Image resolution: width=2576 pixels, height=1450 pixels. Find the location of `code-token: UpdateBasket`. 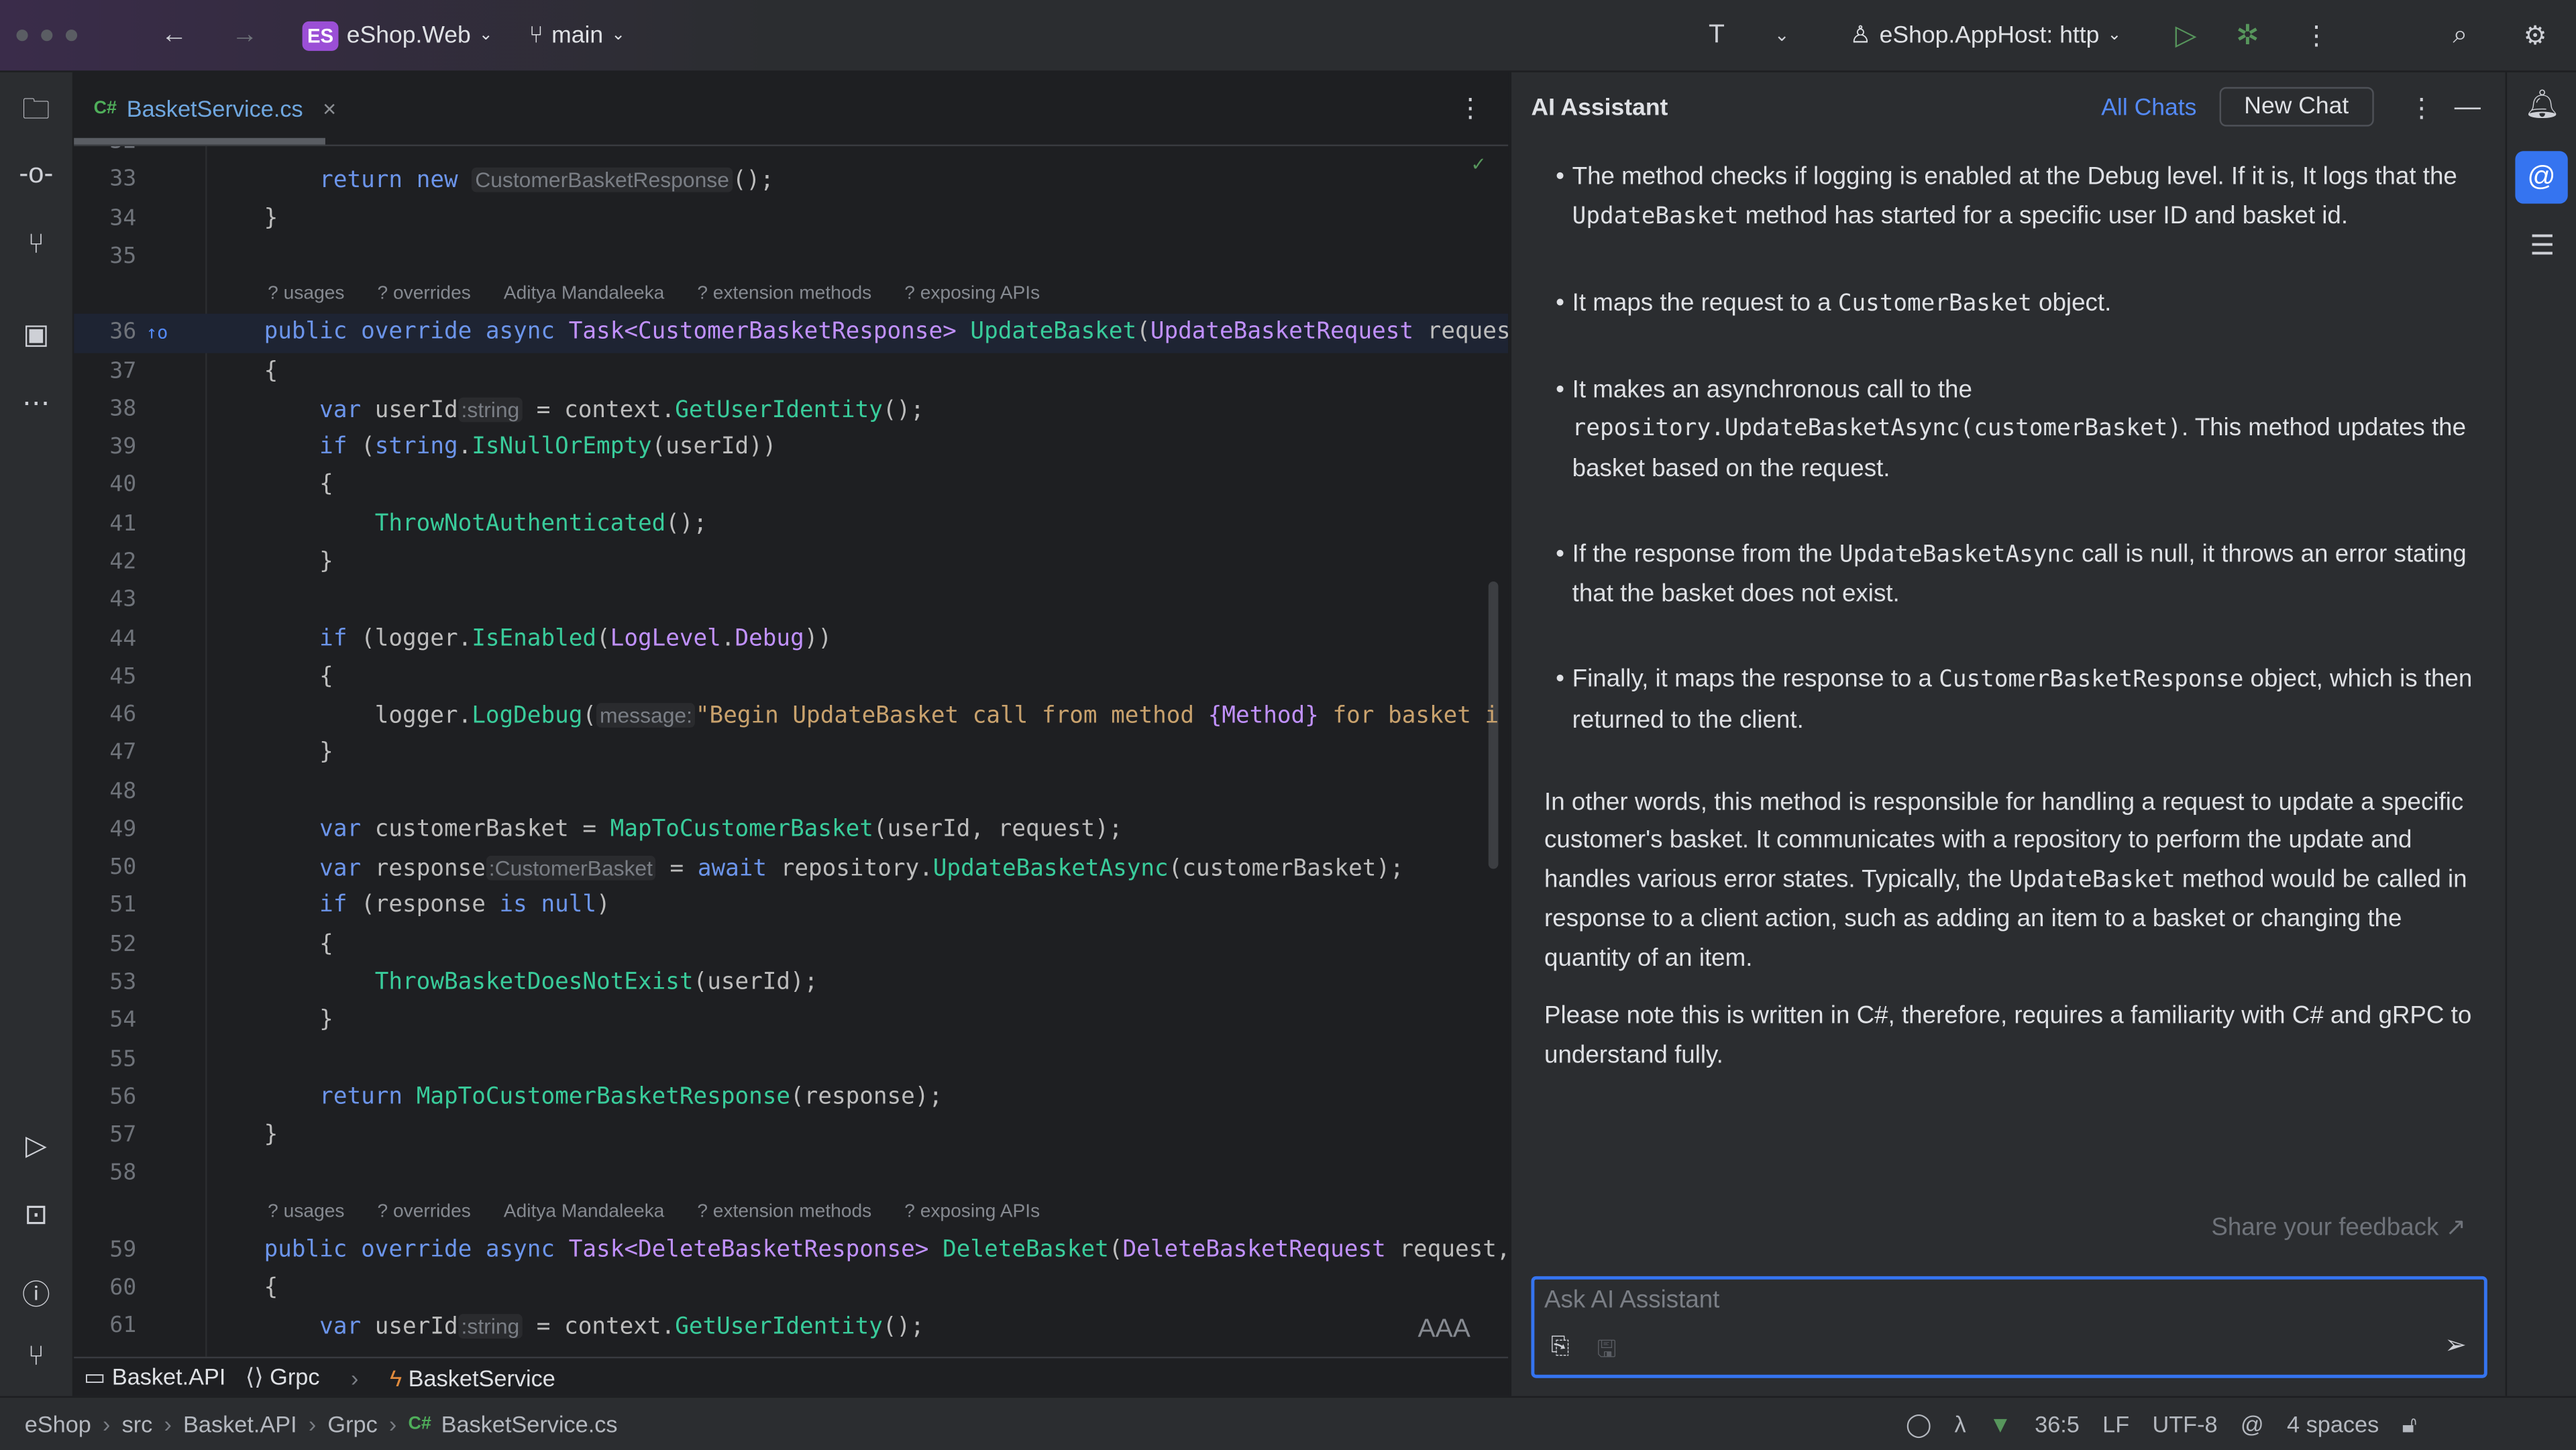

code-token: UpdateBasket is located at coordinates (1053, 332).